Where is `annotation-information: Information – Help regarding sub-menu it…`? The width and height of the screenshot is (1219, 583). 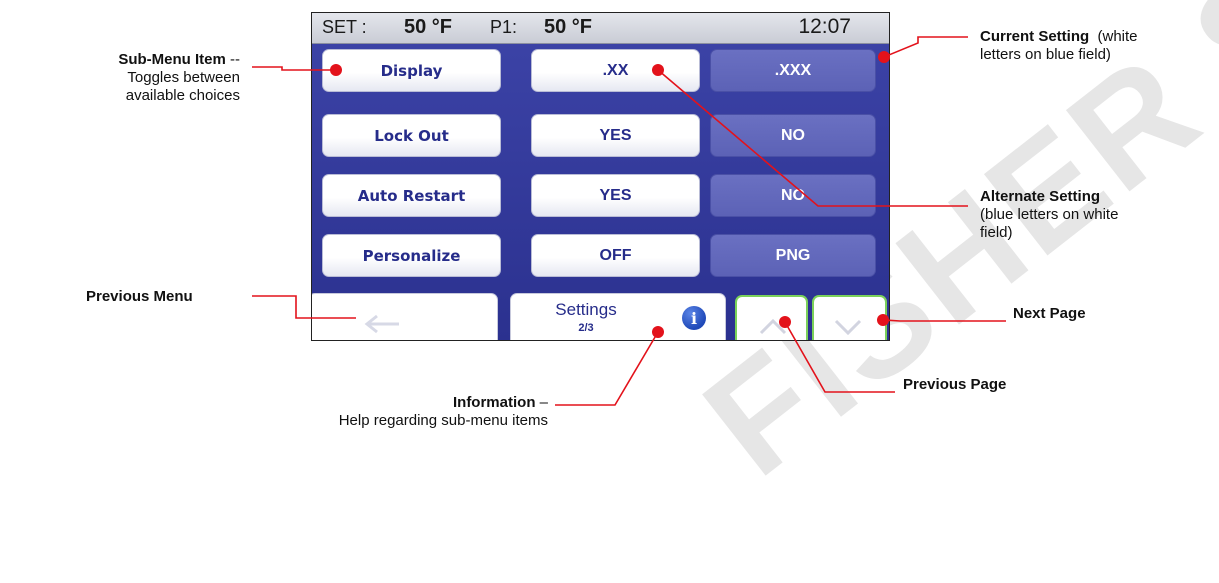 annotation-information: Information – Help regarding sub-menu it… is located at coordinates (399, 412).